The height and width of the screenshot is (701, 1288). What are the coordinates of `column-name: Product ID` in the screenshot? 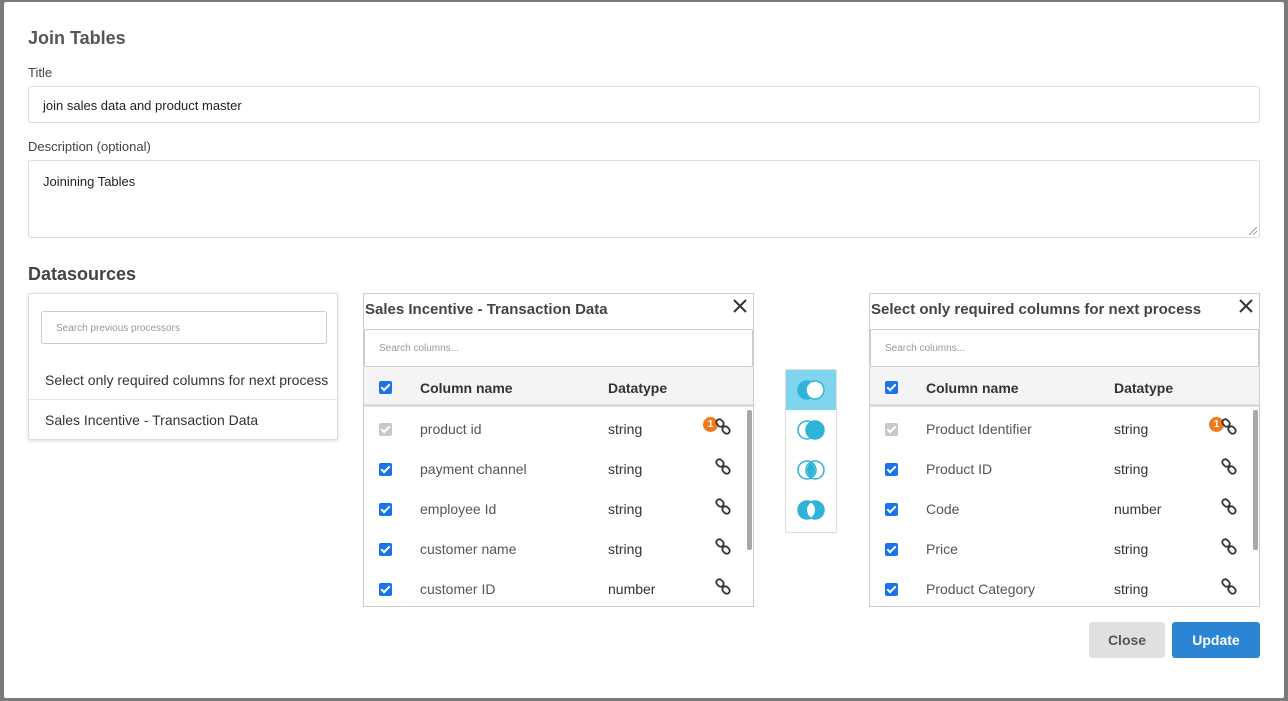 It's located at (959, 469).